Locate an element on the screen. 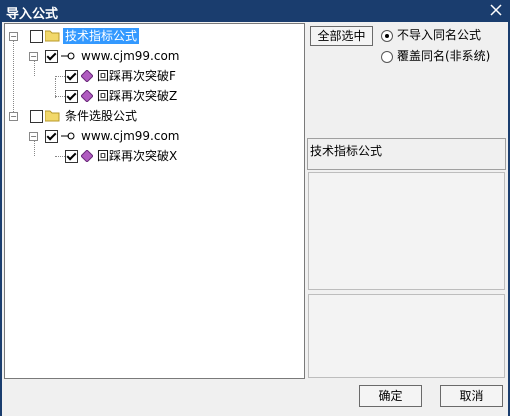 The height and width of the screenshot is (416, 510). radio-overwrite is located at coordinates (387, 57).